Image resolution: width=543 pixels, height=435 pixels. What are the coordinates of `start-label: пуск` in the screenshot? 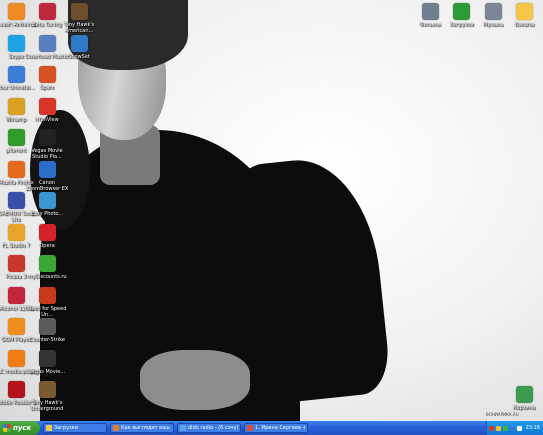 It's located at (22, 428).